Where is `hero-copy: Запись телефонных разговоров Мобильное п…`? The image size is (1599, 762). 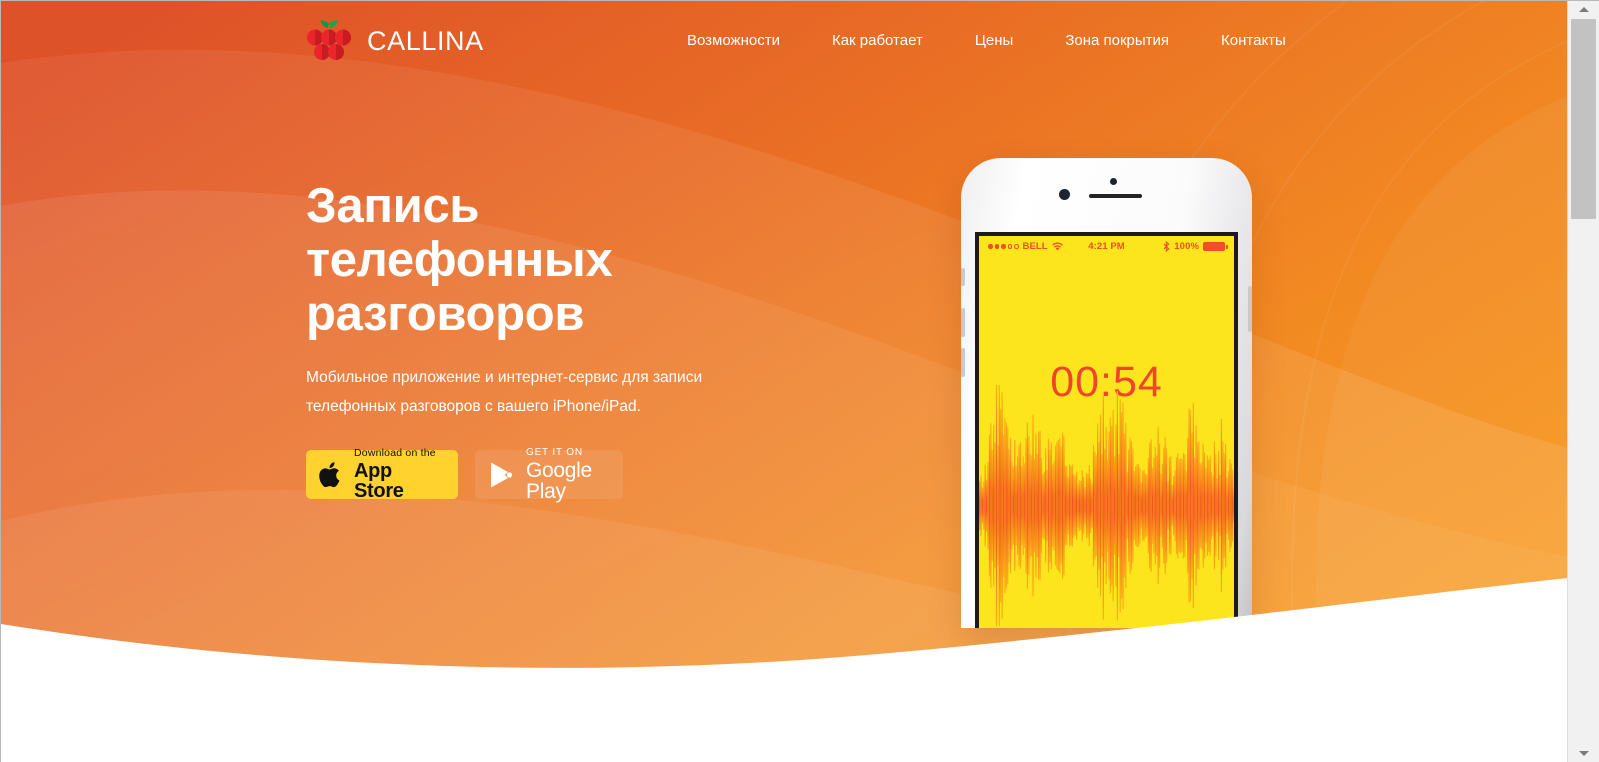 hero-copy: Запись телефонных разговоров Мобильное п… is located at coordinates (541, 300).